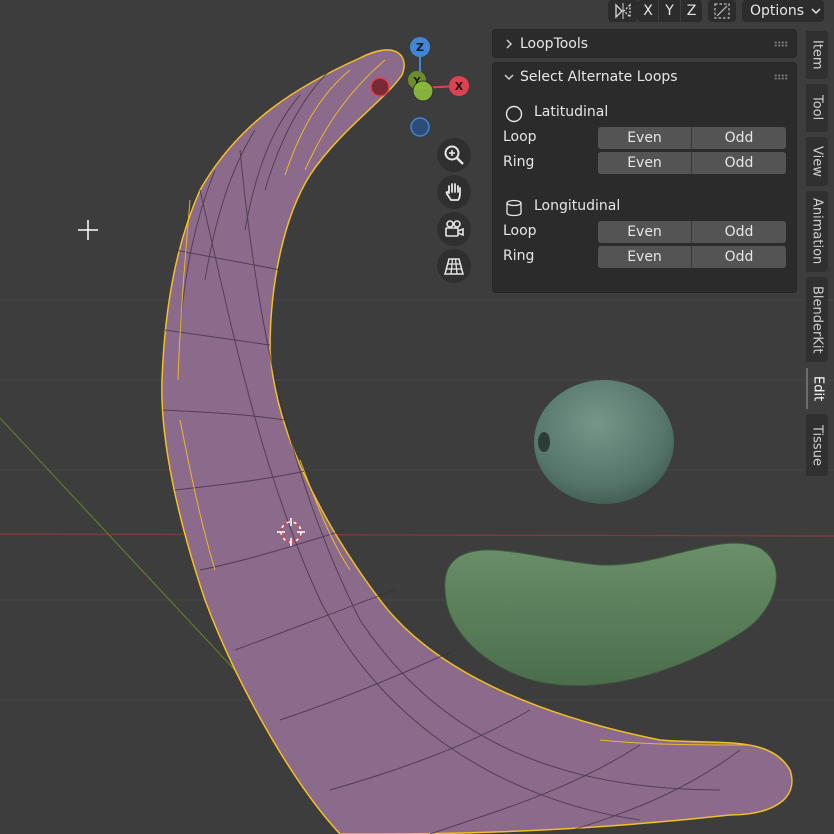 This screenshot has width=834, height=834. I want to click on tab-item: Item, so click(817, 55).